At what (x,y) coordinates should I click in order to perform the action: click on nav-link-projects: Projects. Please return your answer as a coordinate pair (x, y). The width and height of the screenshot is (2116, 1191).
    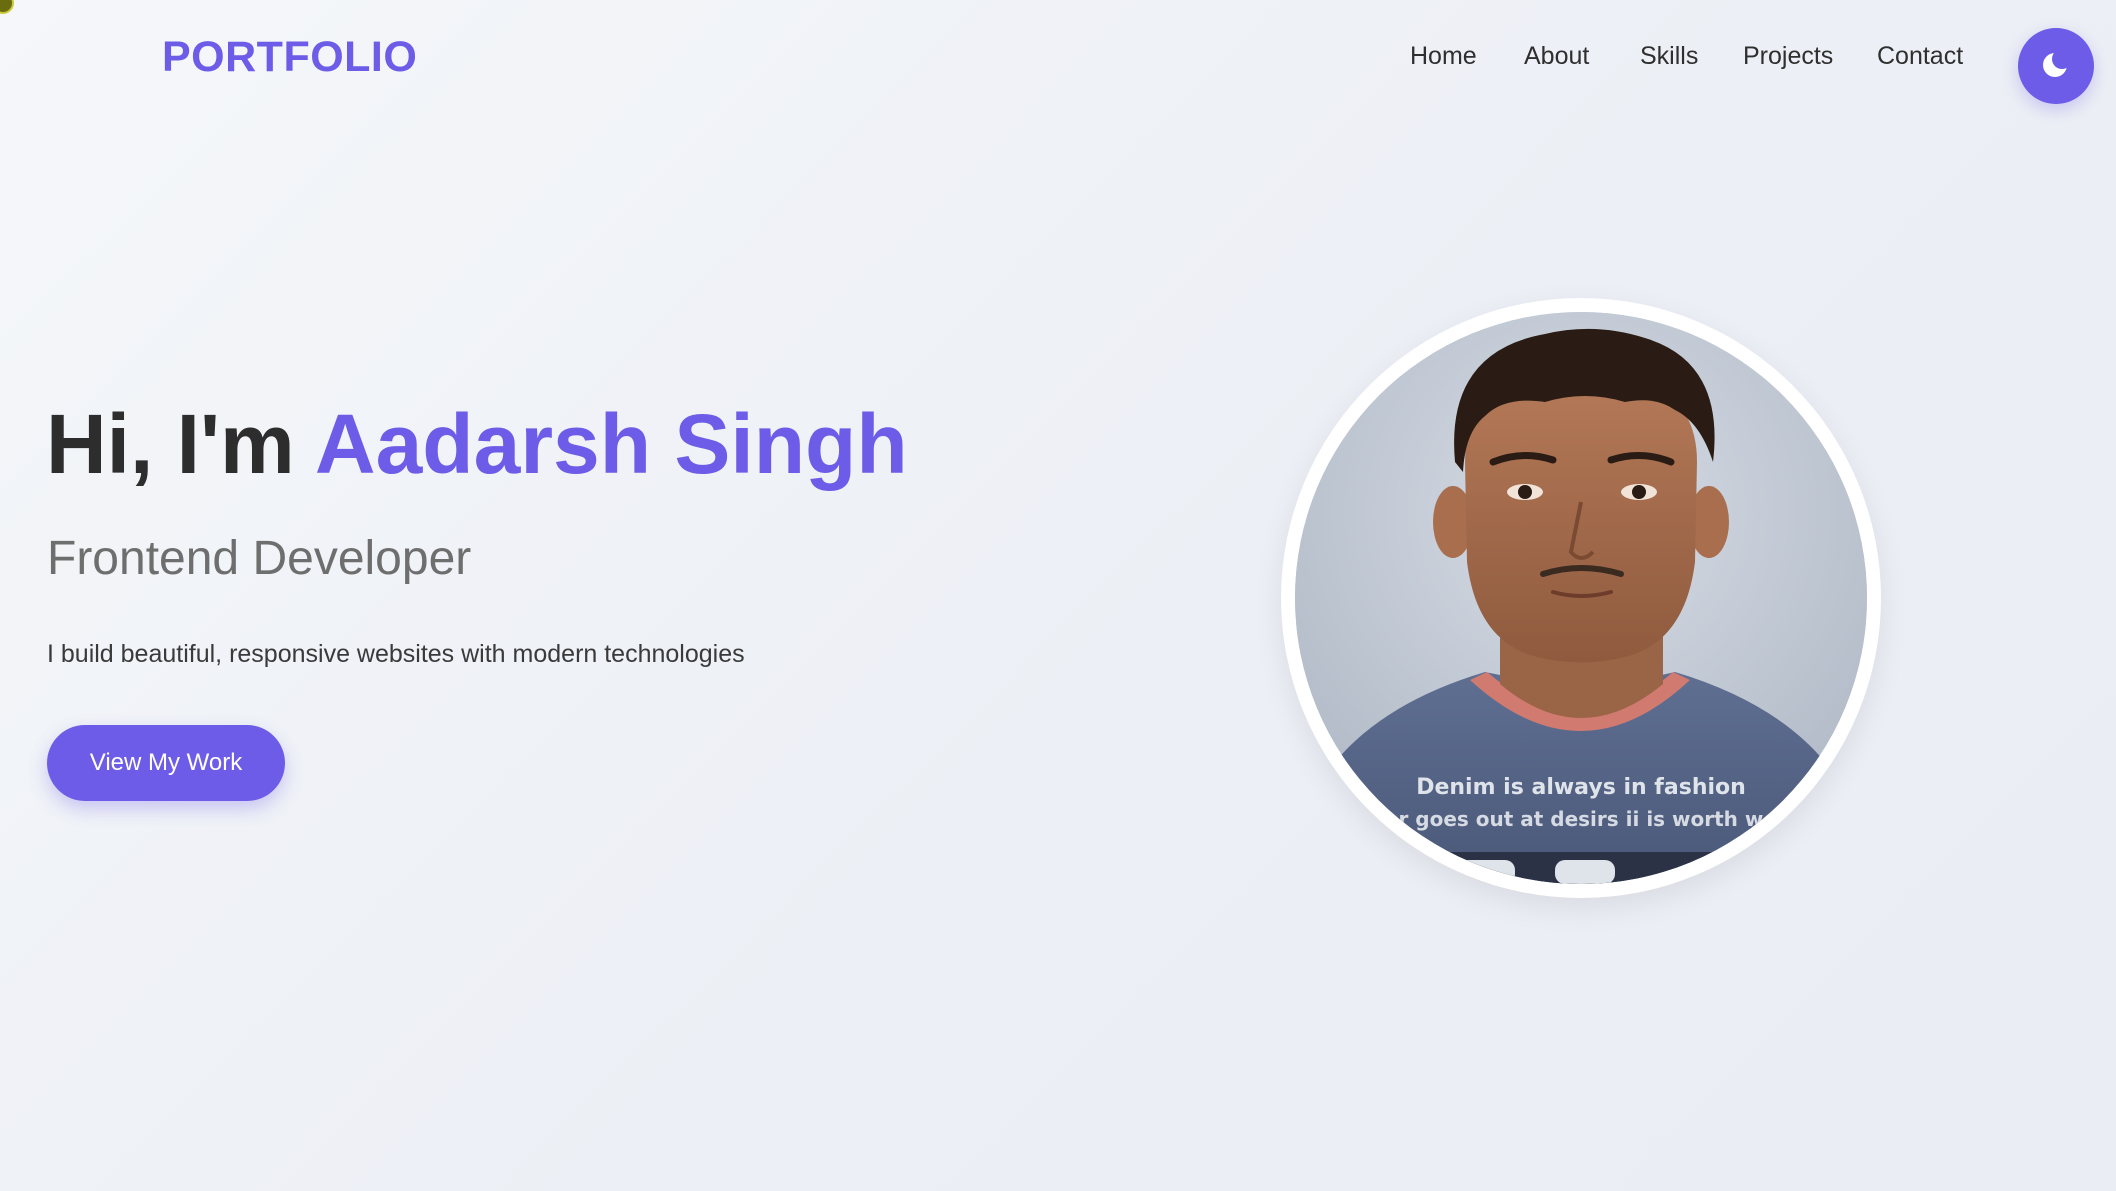
    Looking at the image, I should click on (1788, 56).